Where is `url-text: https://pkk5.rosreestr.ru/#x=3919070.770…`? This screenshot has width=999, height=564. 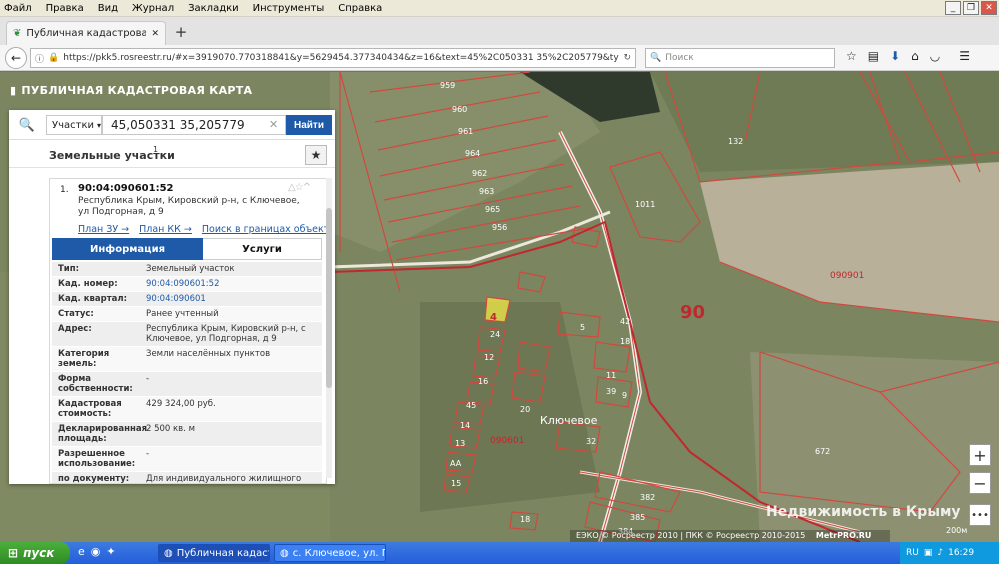 url-text: https://pkk5.rosreestr.ru/#x=3919070.770… is located at coordinates (341, 58).